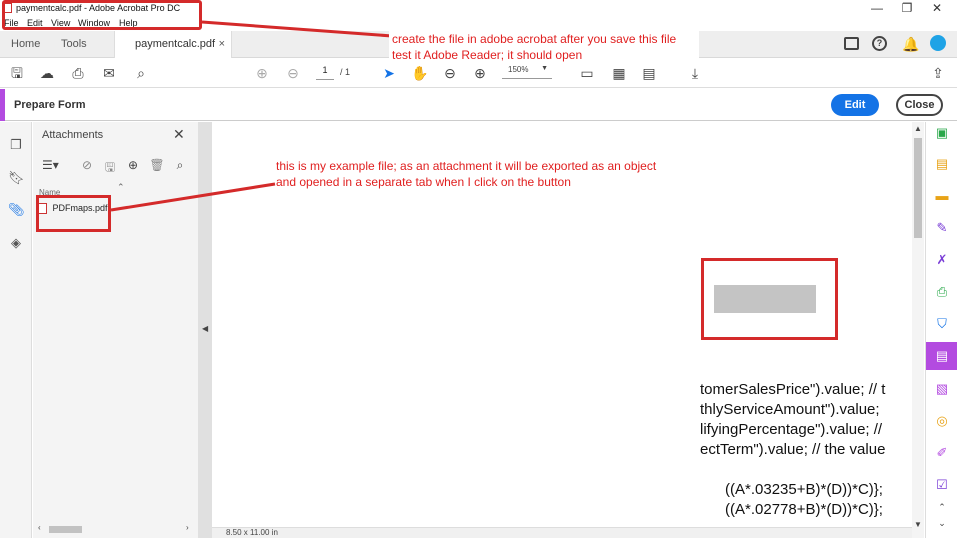  I want to click on options-menu-icon: ☰▾, so click(50, 166).